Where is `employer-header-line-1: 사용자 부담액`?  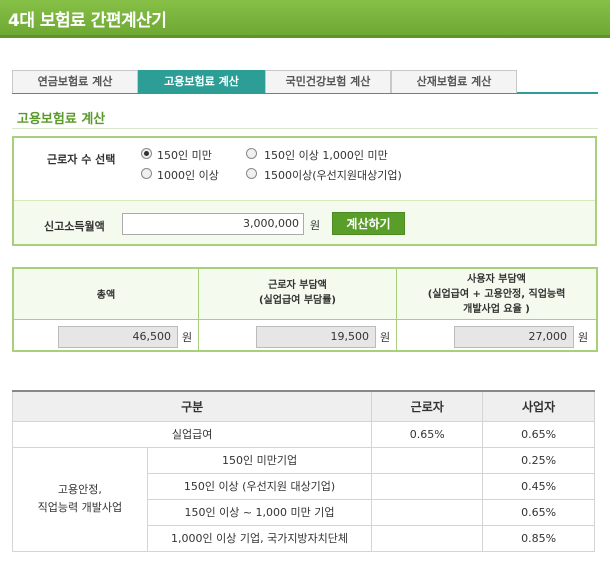
employer-header-line-1: 사용자 부담액 is located at coordinates (496, 279).